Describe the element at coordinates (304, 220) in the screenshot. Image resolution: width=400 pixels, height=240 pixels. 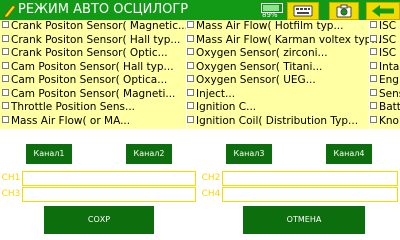
I see `cancel-button: ОТМЕНА` at that location.